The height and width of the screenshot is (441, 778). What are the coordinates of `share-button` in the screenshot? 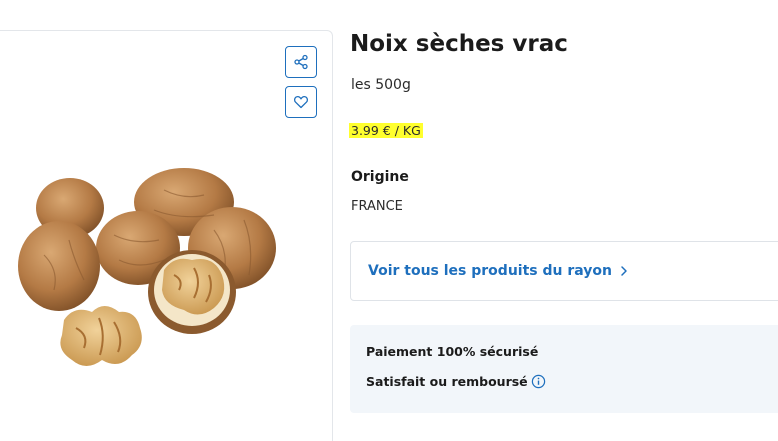 It's located at (301, 62).